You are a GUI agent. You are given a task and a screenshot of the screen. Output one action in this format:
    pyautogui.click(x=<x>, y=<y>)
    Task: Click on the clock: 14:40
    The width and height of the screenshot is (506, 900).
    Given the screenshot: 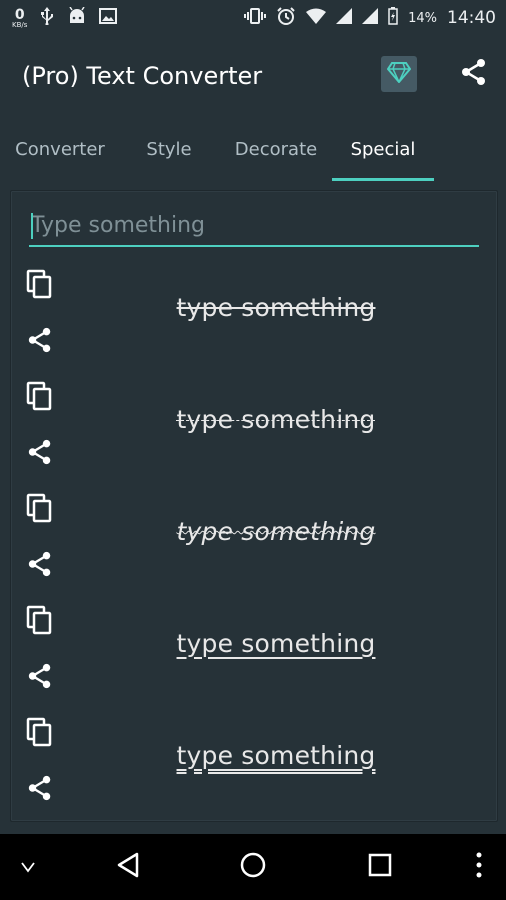 What is the action you would take?
    pyautogui.click(x=471, y=18)
    